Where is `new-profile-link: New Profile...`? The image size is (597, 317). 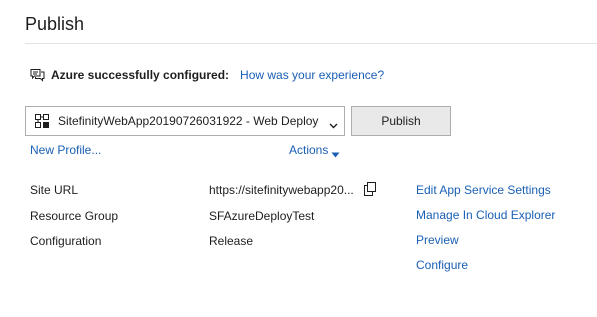
new-profile-link: New Profile... is located at coordinates (65, 150).